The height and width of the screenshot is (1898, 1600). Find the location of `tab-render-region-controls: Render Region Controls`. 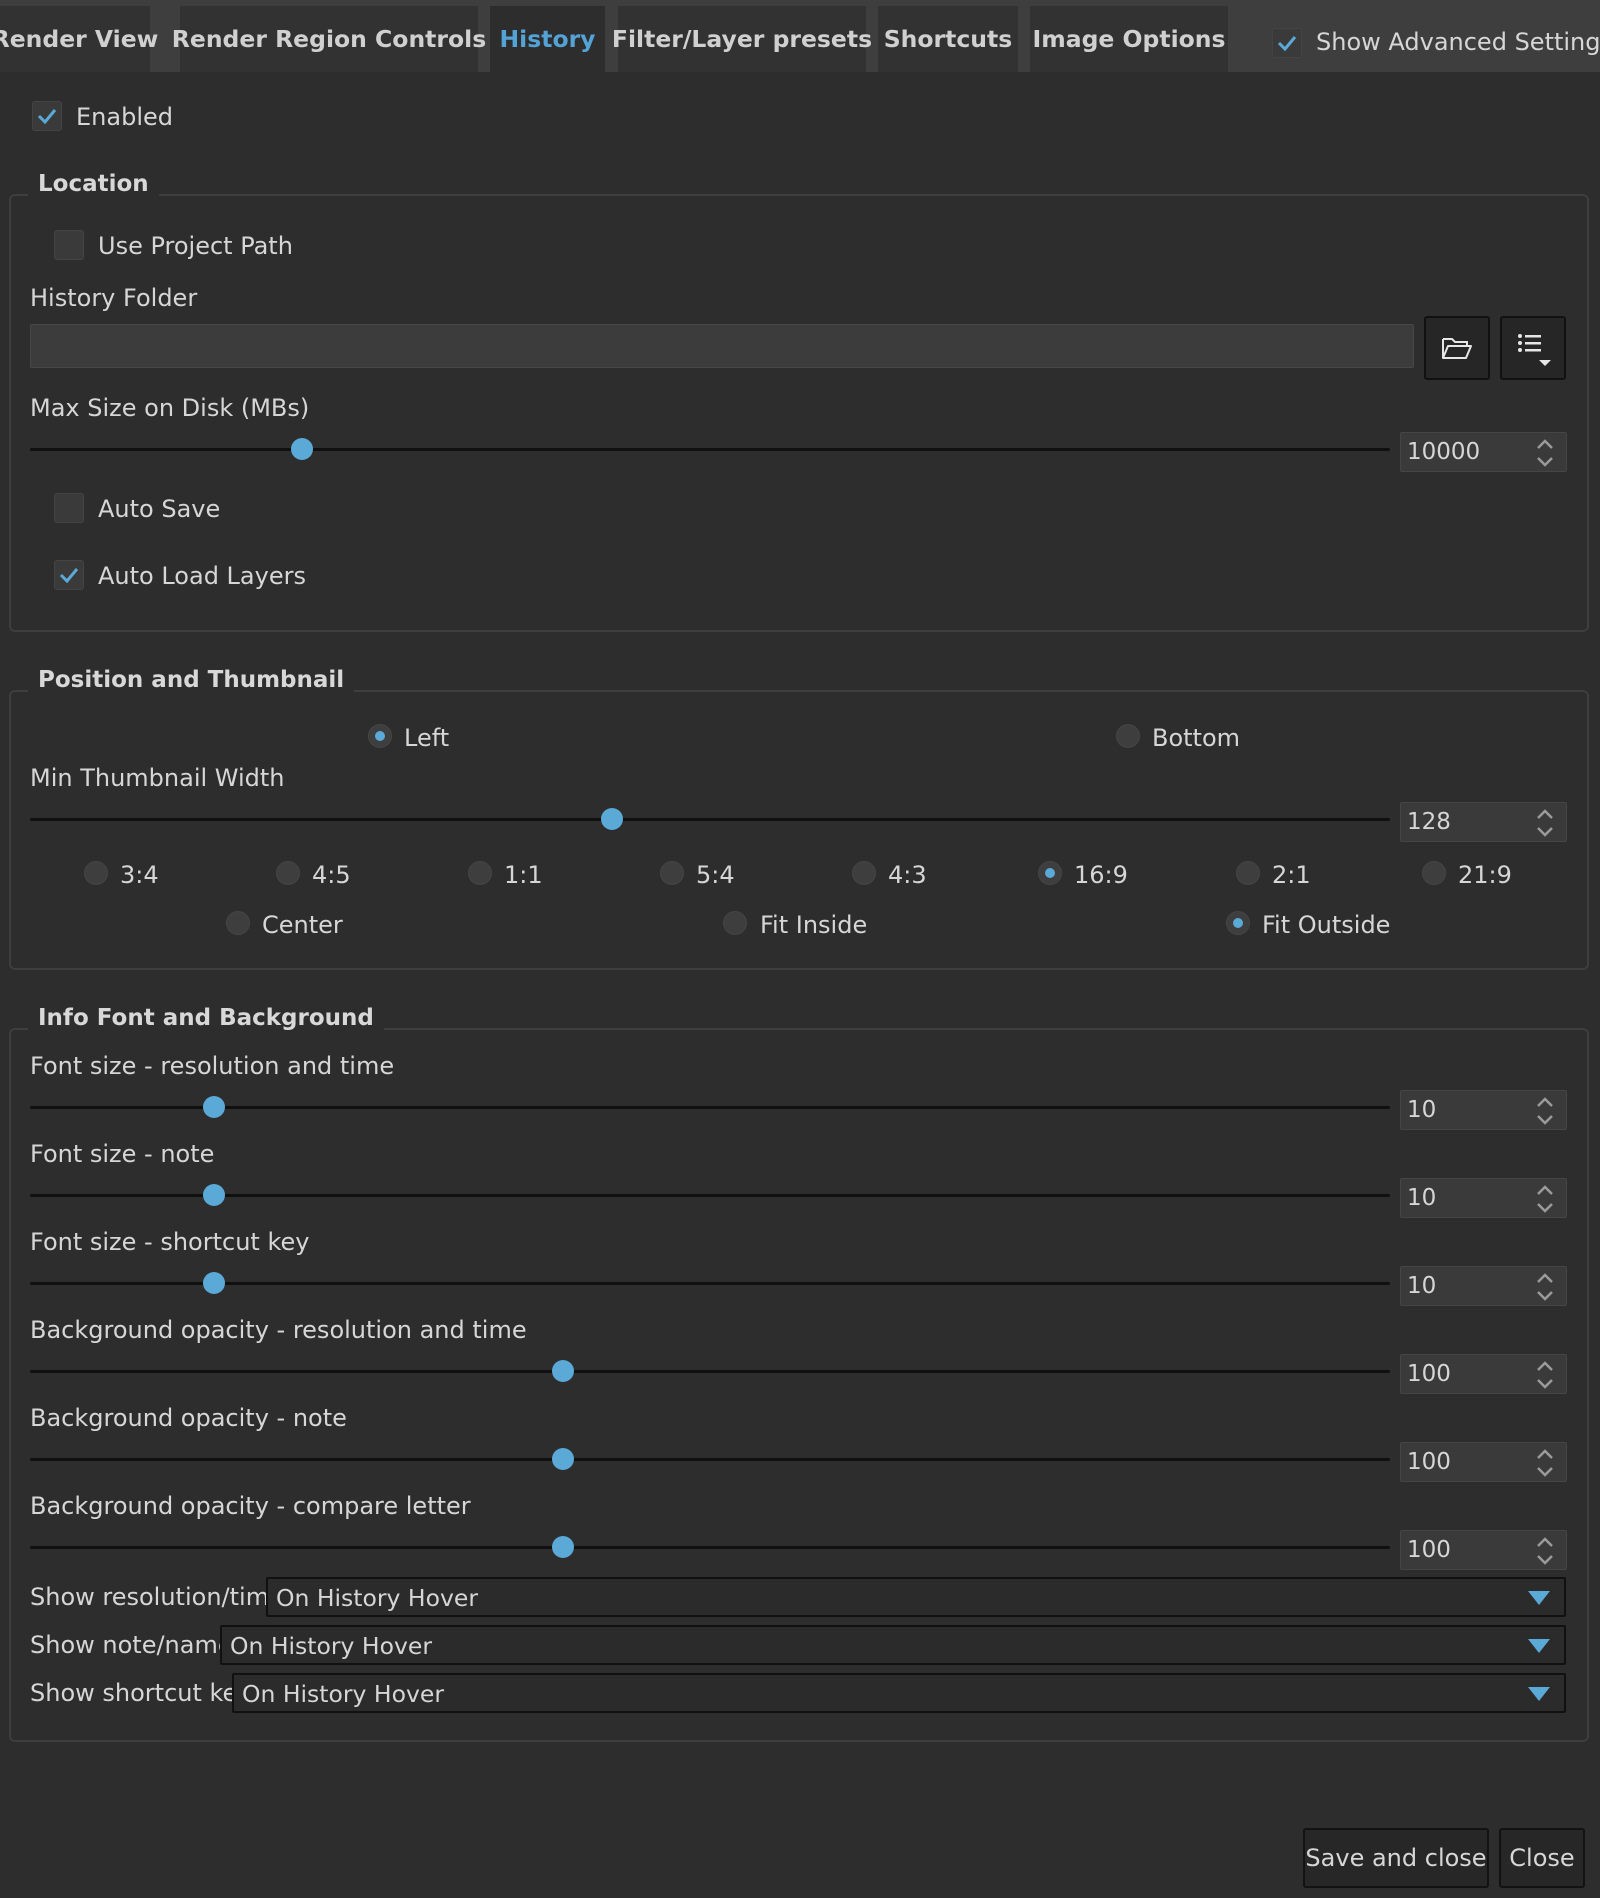

tab-render-region-controls: Render Region Controls is located at coordinates (329, 39).